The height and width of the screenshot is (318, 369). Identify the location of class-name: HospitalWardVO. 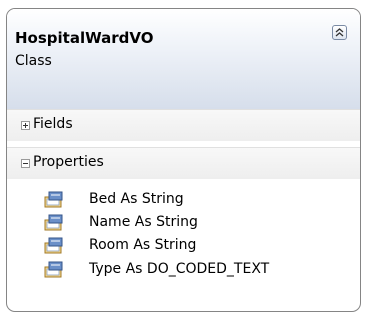
(84, 38).